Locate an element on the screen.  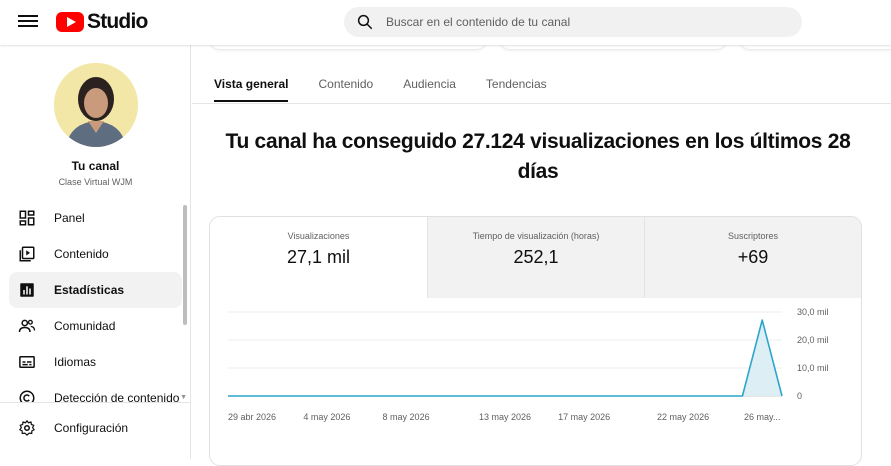
y-tick-label: 0 is located at coordinates (799, 396).